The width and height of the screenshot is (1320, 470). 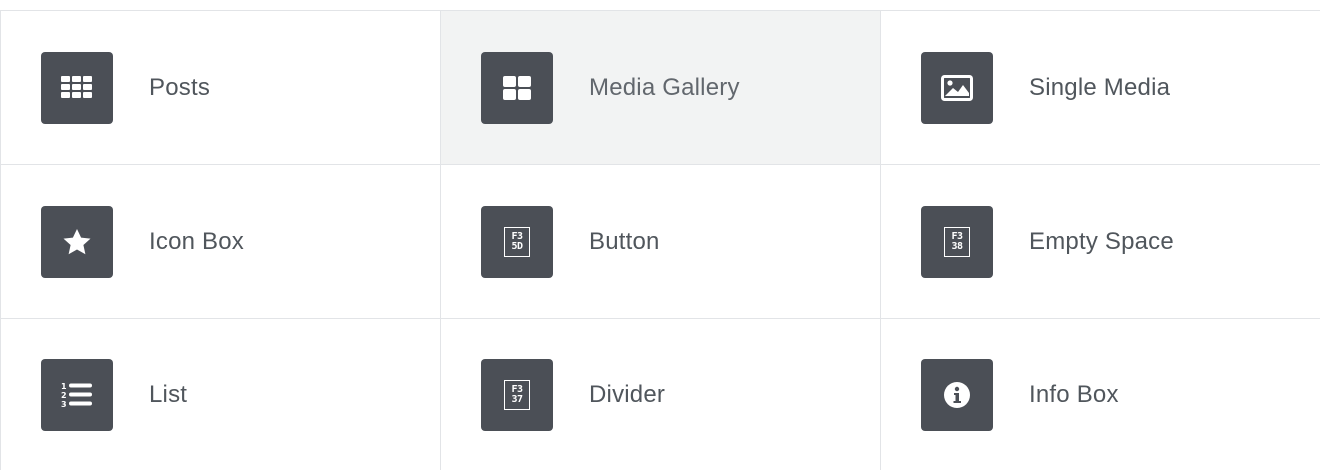 I want to click on block-item-icon-box: Icon Box, so click(x=220, y=242).